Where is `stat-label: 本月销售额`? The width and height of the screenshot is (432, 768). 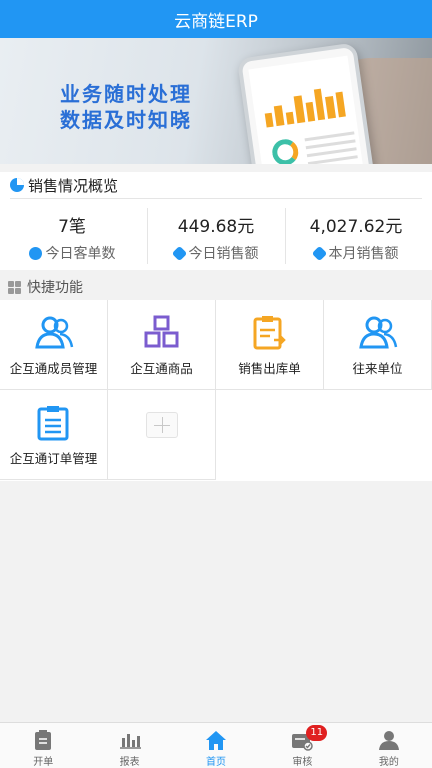
stat-label: 本月销售额 is located at coordinates (363, 254).